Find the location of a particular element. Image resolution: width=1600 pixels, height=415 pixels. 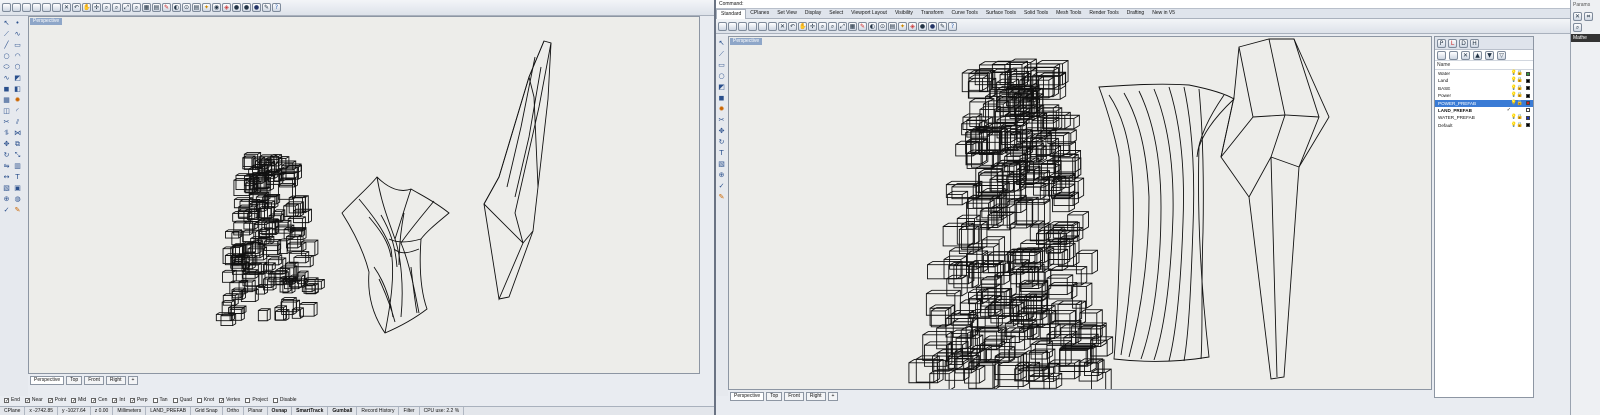

line-icon: ╱ is located at coordinates (6, 45).